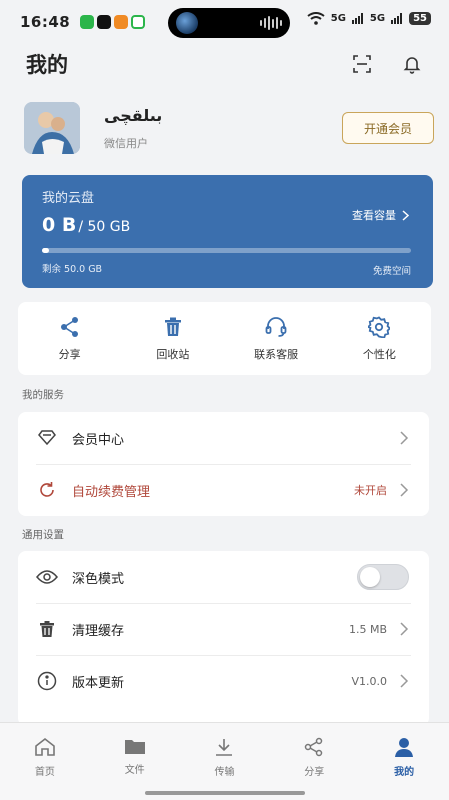  What do you see at coordinates (224, 772) in the screenshot?
I see `tab-label: 传输` at bounding box center [224, 772].